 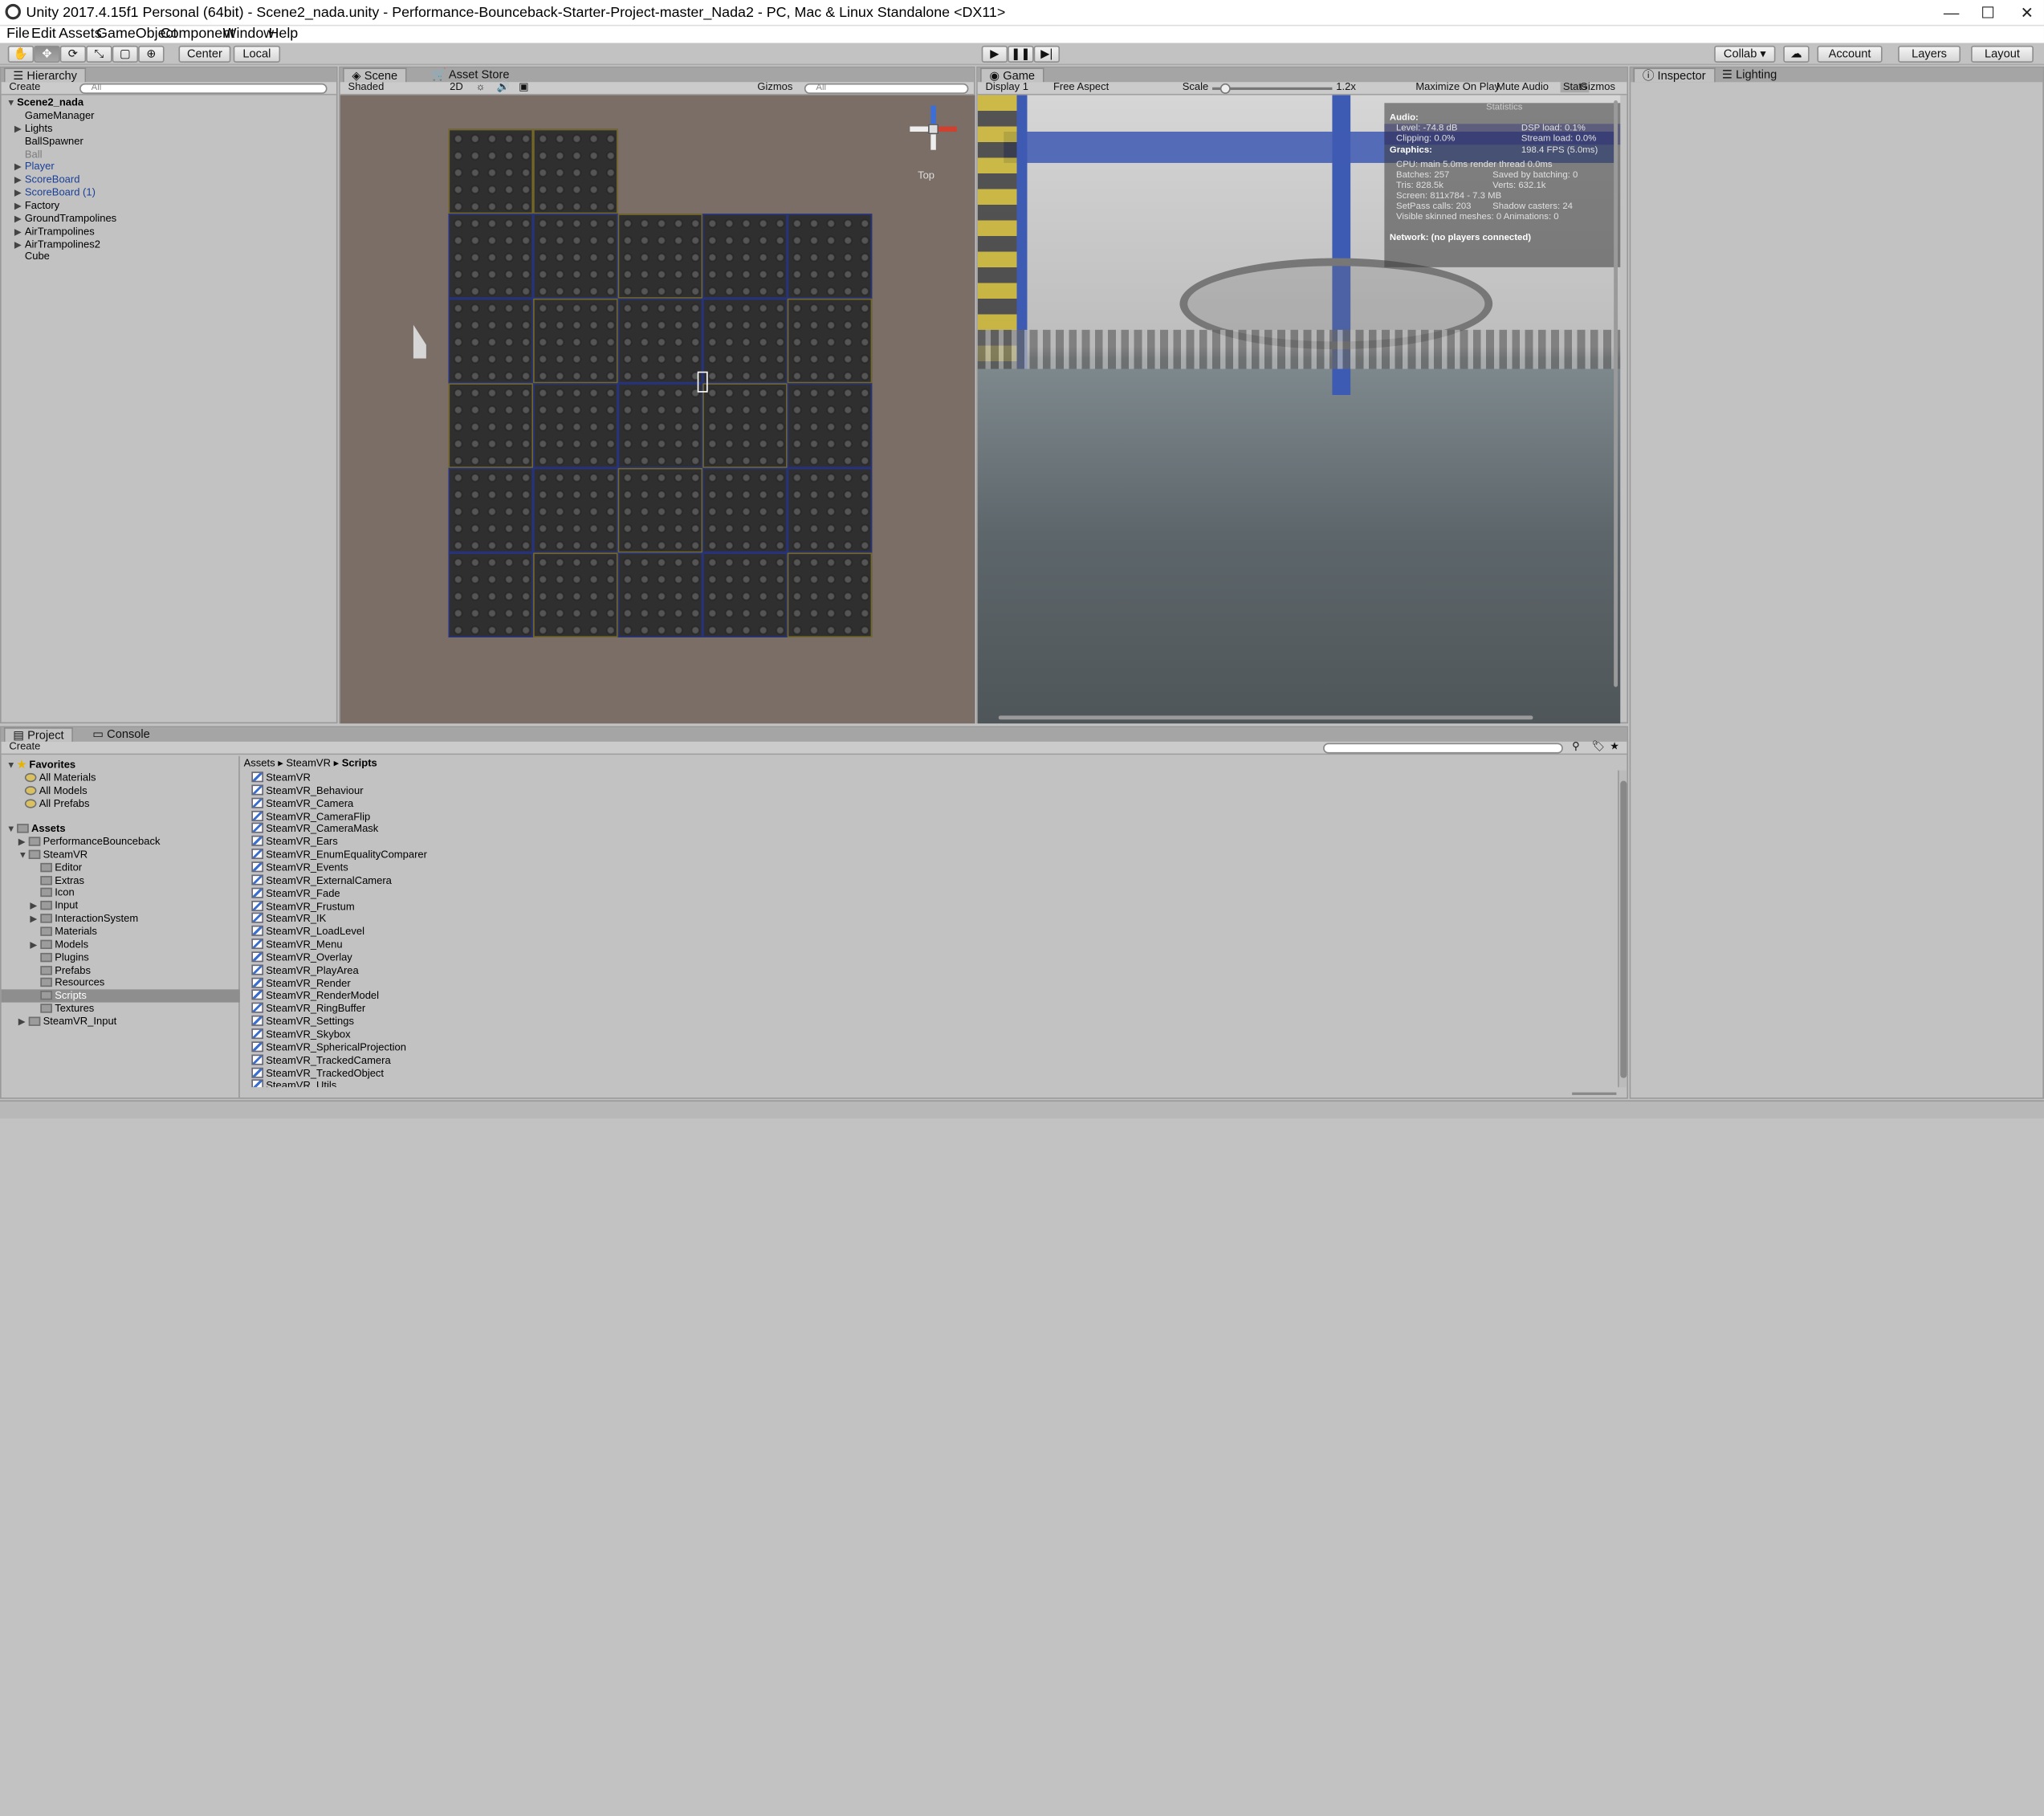 What do you see at coordinates (125, 54) in the screenshot?
I see `rect-tool-icon: ▢` at bounding box center [125, 54].